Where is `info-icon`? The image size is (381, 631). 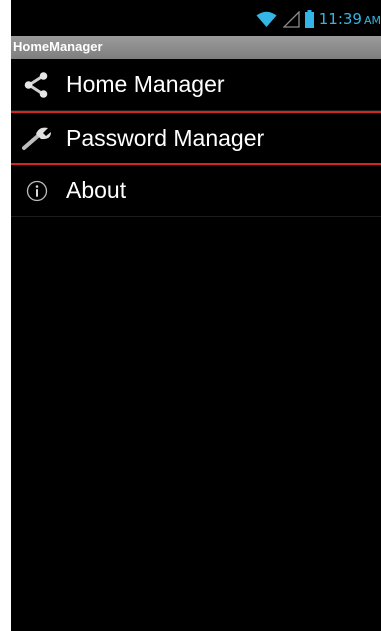 info-icon is located at coordinates (37, 191).